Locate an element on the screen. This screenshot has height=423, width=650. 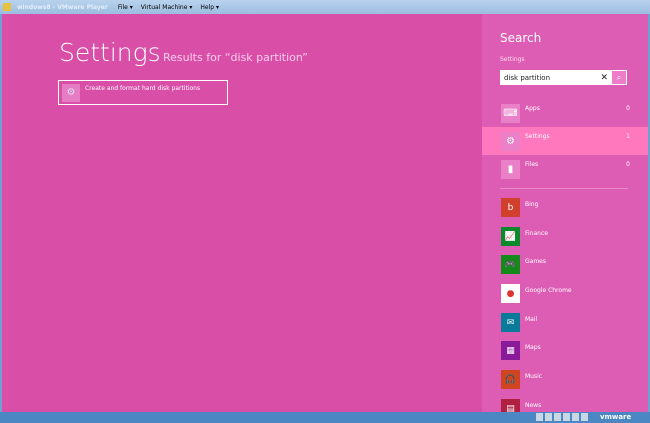
device-tray is located at coordinates (562, 417).